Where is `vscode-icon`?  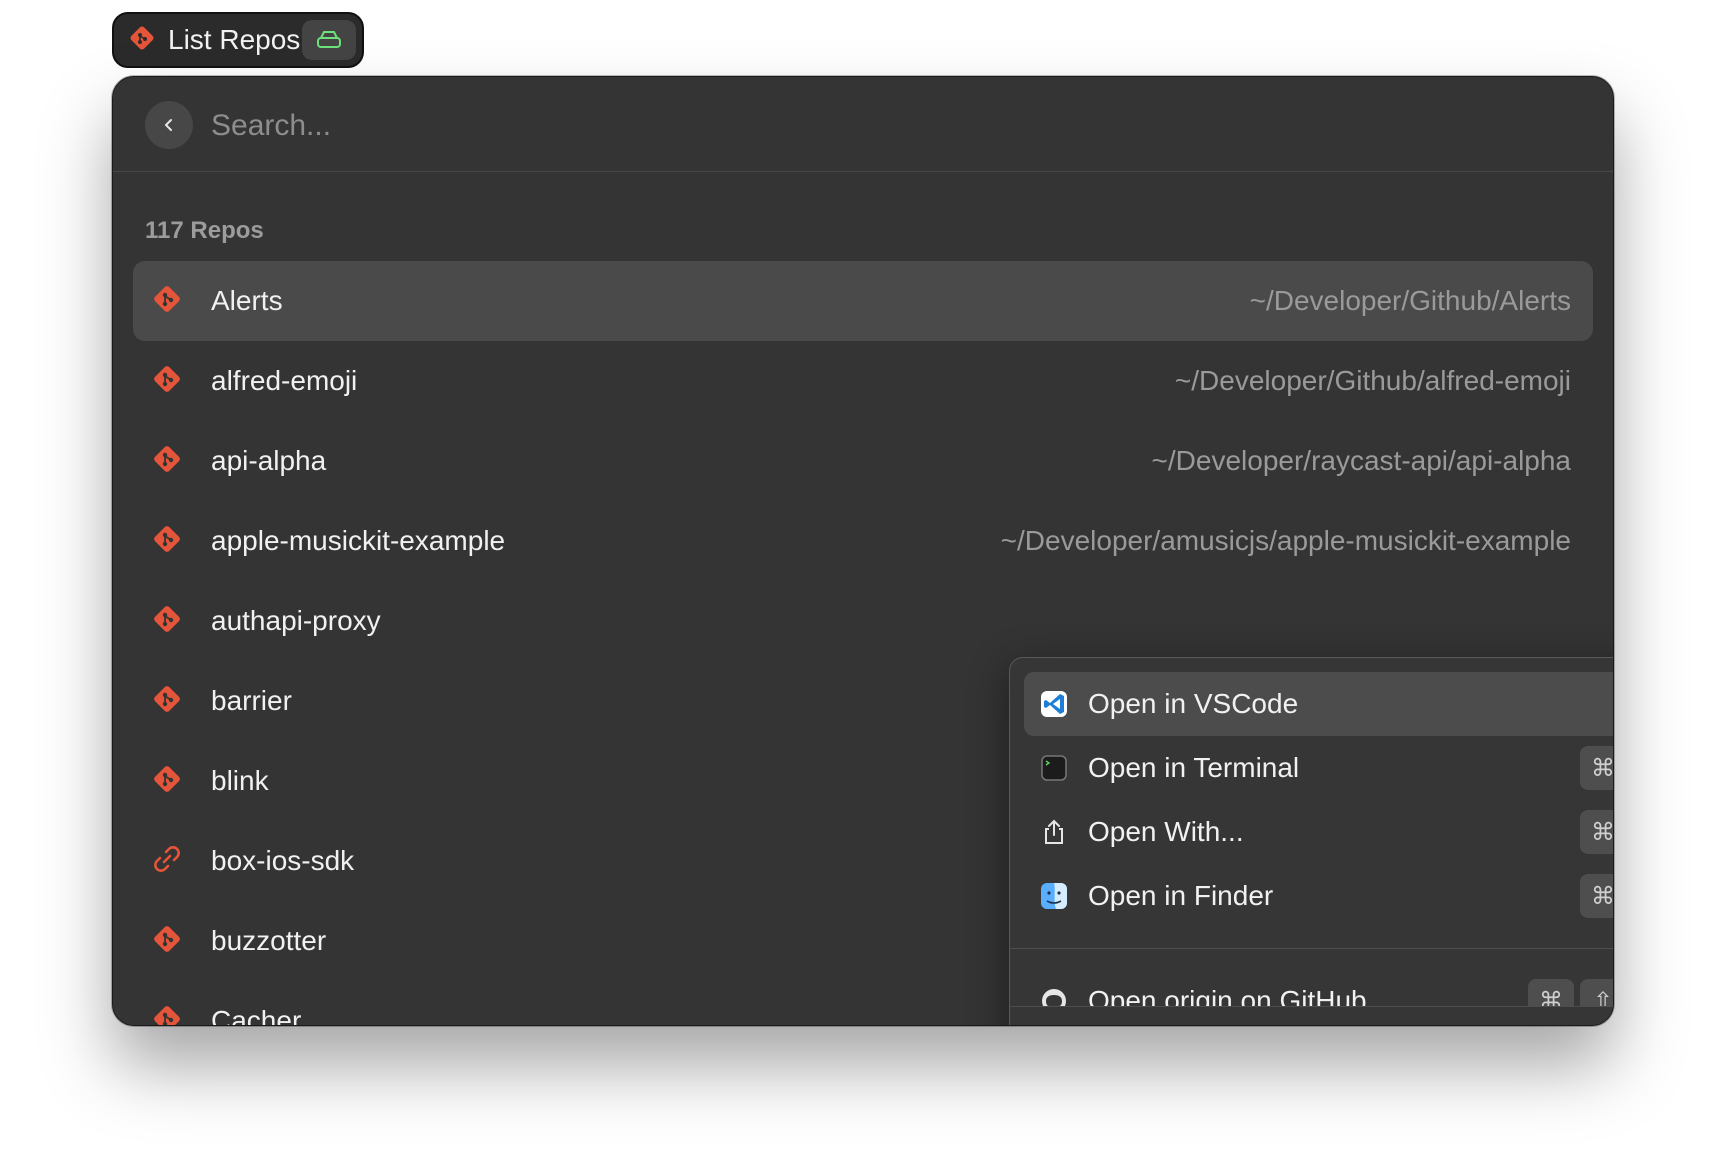 vscode-icon is located at coordinates (1054, 704).